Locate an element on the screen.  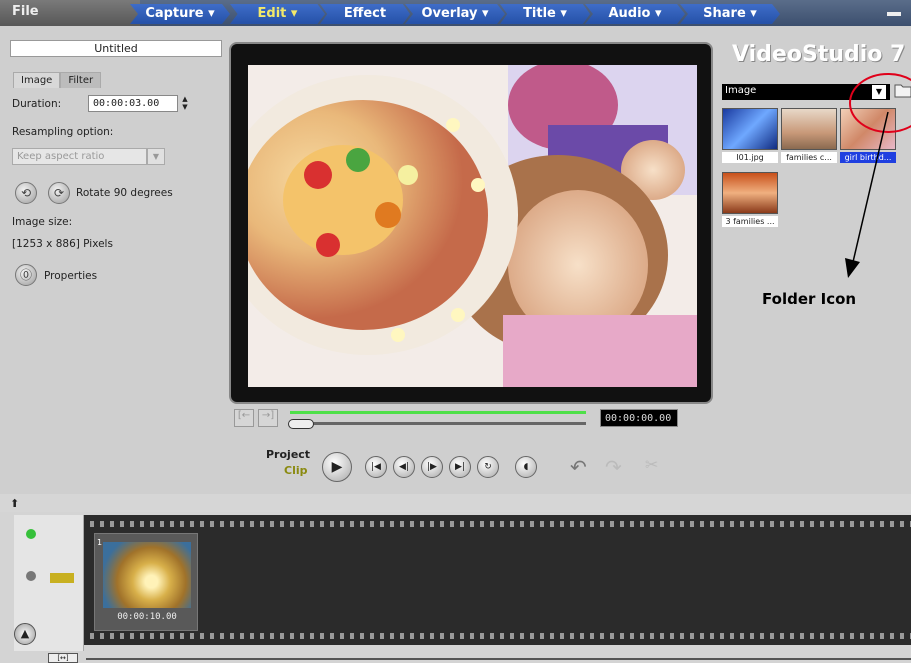
clip-duration: 00:00:10.00 is located at coordinates (147, 617).